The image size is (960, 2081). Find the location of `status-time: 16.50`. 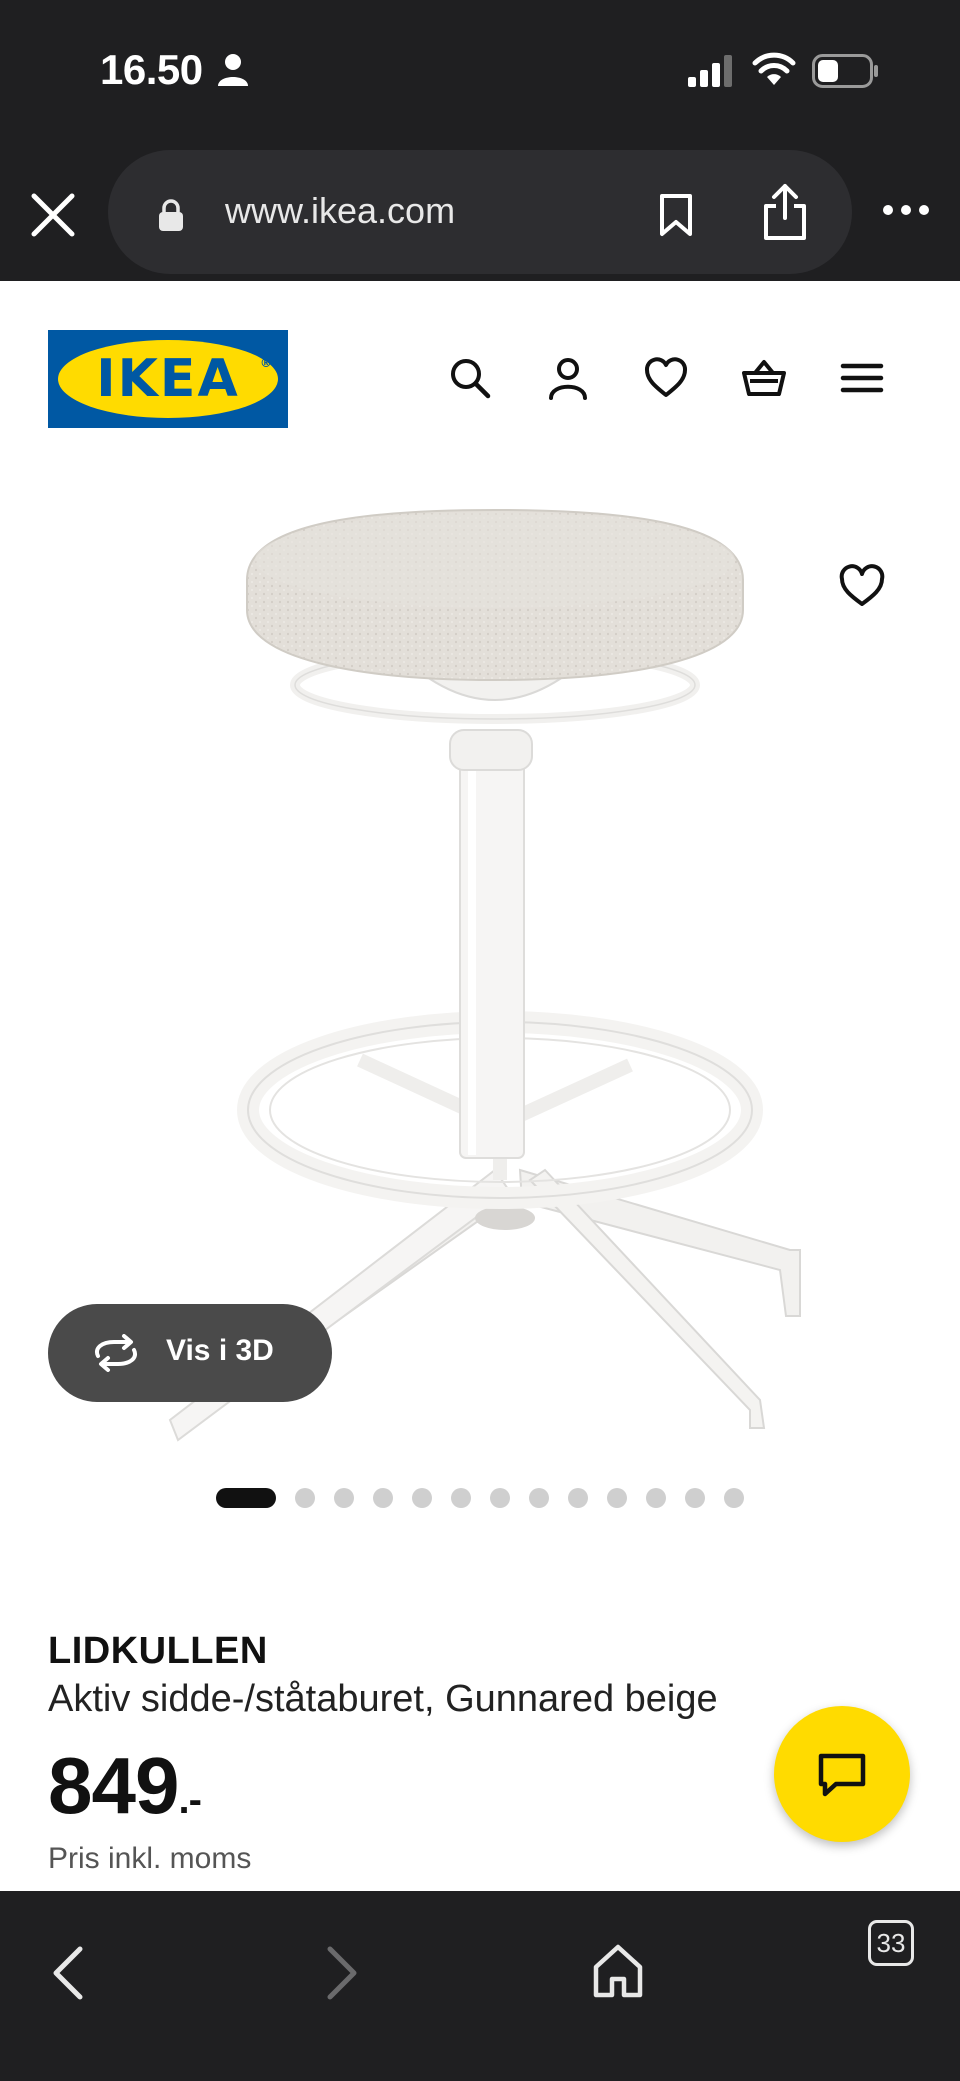

status-time: 16.50 is located at coordinates (151, 69).